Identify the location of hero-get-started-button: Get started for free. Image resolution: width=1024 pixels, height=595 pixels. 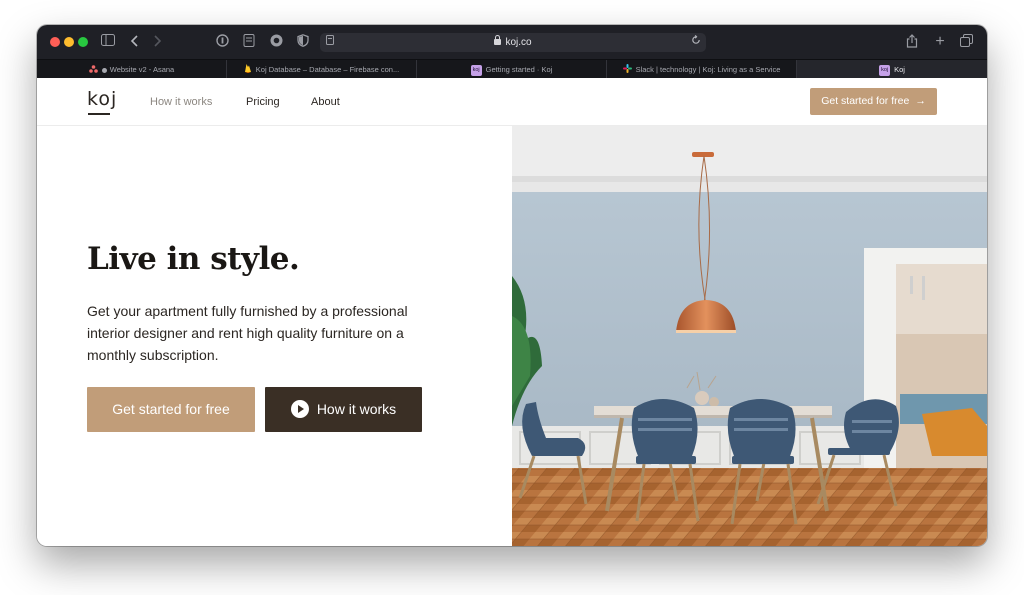
(171, 409).